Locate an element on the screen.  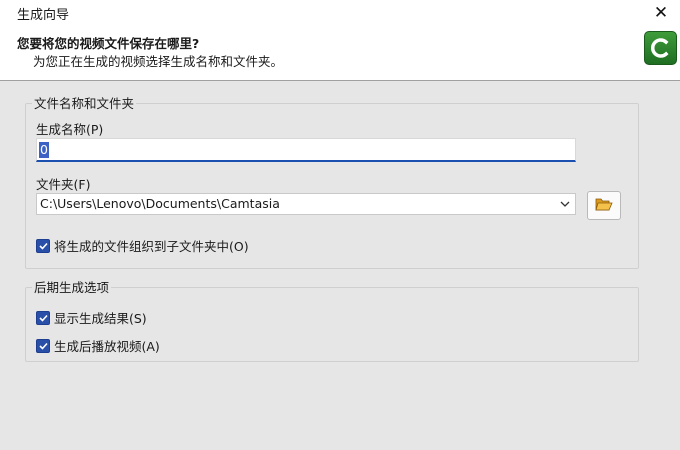
wizard-header: 您要将您的视频文件保存在哪里? 为您正在生成的视频选择生成名称和文件夹。 is located at coordinates (340, 53).